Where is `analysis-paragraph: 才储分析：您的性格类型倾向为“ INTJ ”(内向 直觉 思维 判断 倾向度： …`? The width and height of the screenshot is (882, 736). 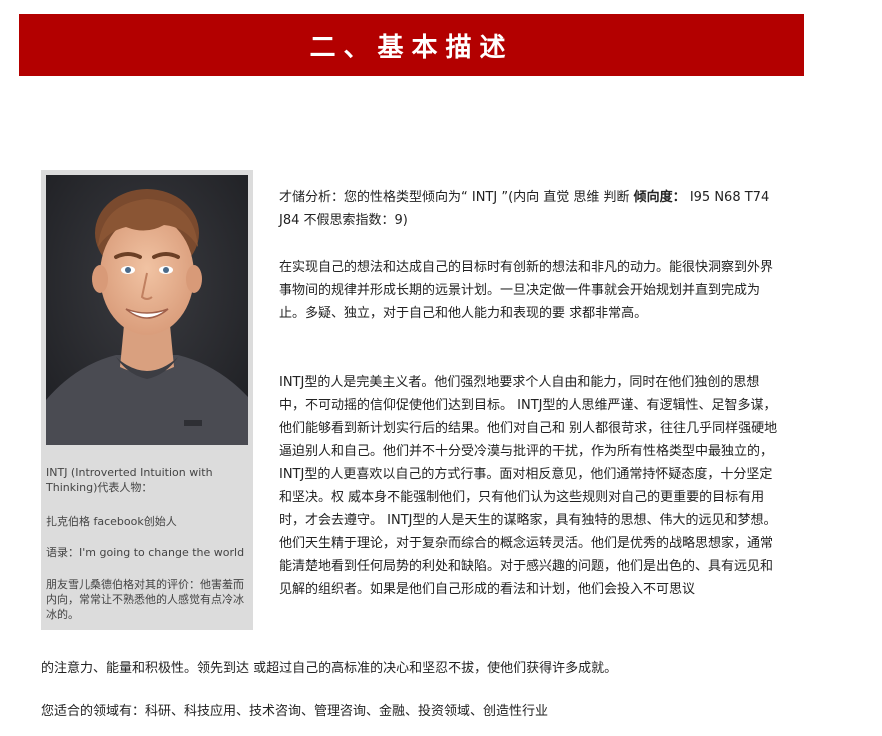
analysis-paragraph: 才储分析：您的性格类型倾向为“ INTJ ”(内向 直觉 思维 判断 倾向度： … is located at coordinates (529, 209).